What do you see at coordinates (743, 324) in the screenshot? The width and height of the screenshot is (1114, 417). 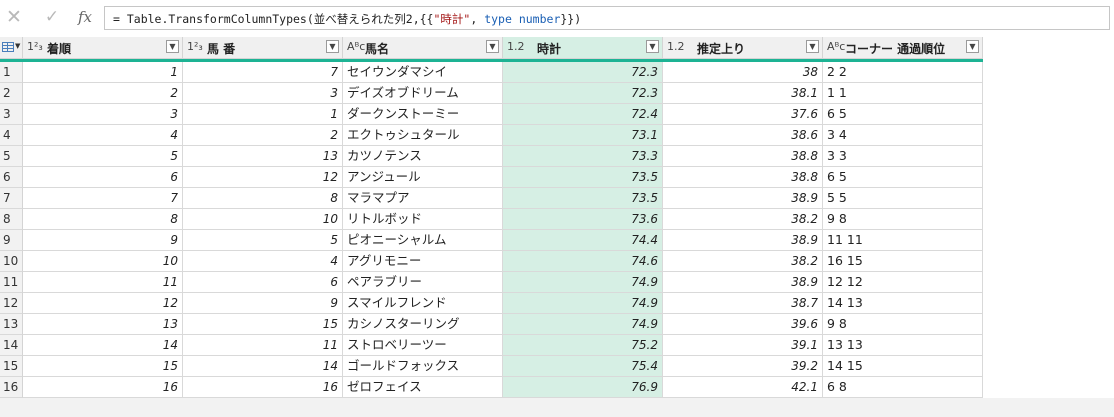 I see `table-cell: 39.6` at bounding box center [743, 324].